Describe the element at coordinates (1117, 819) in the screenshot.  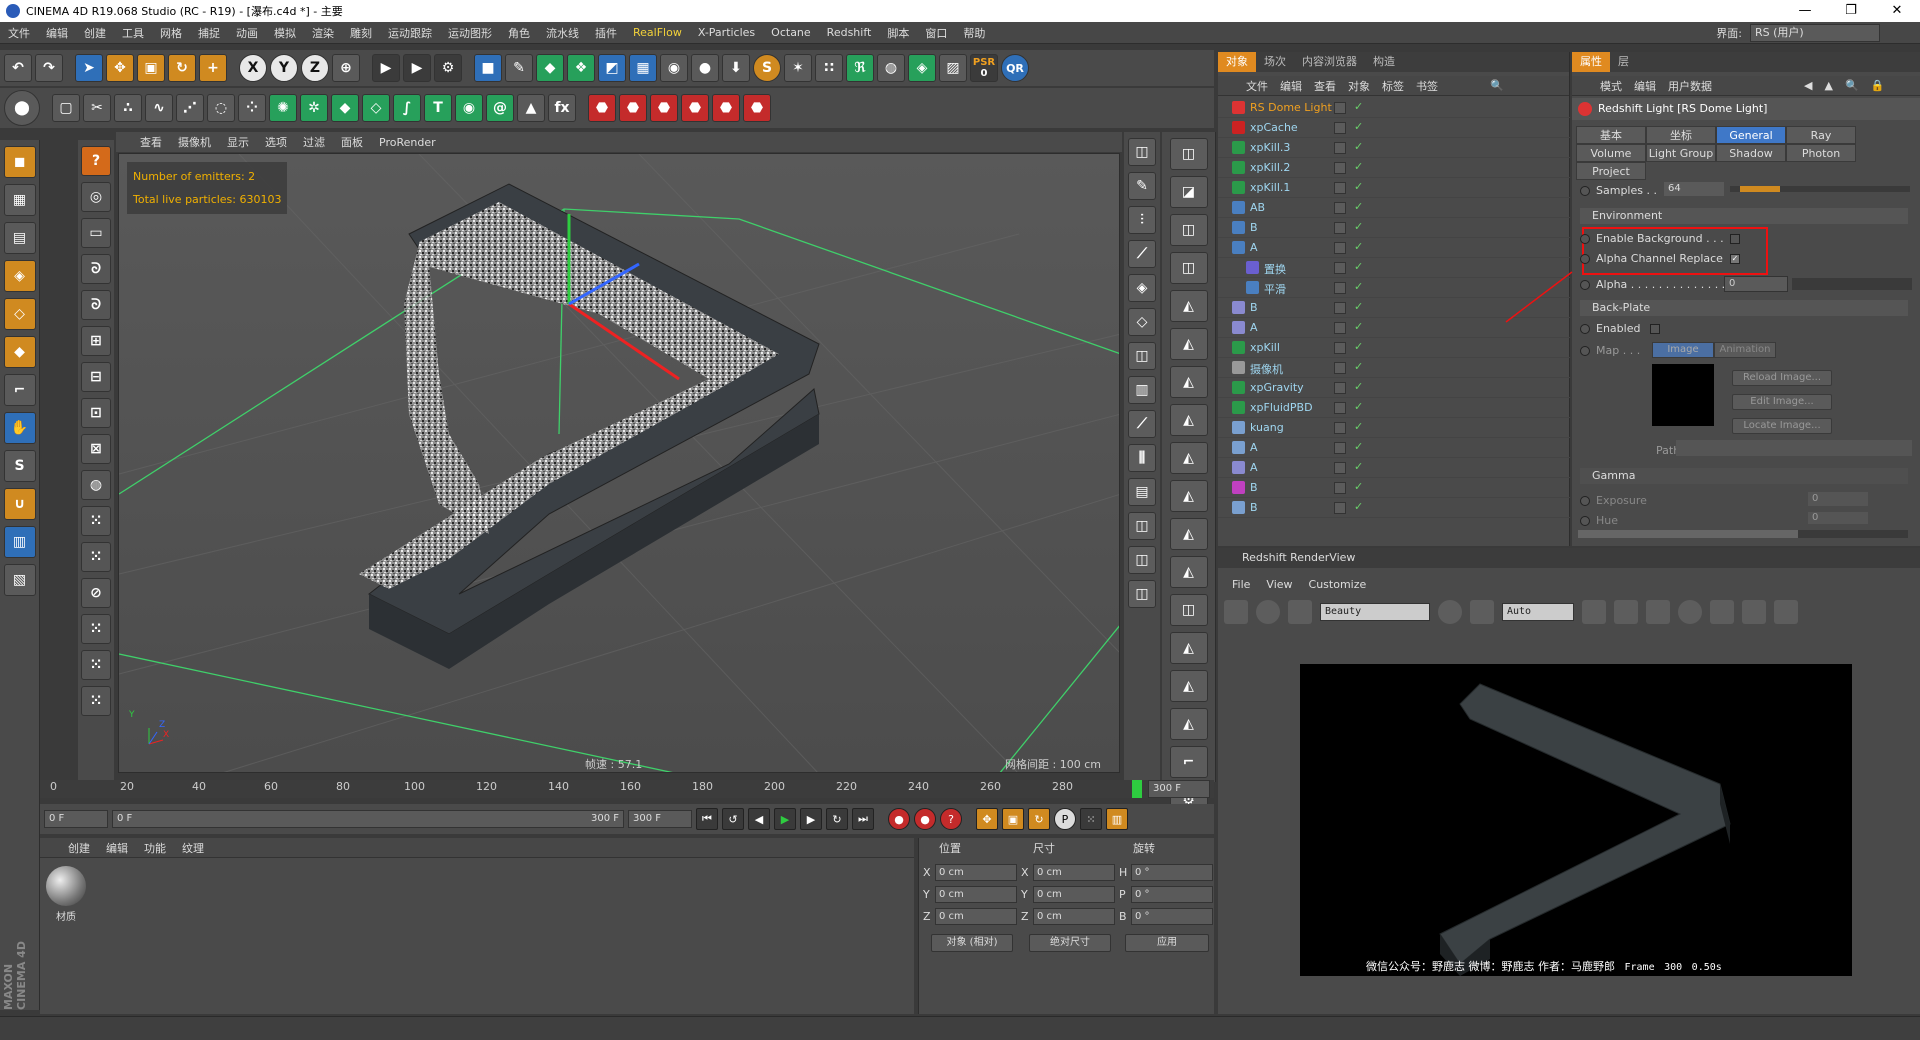
I see `timeline-window-icon: ▥` at that location.